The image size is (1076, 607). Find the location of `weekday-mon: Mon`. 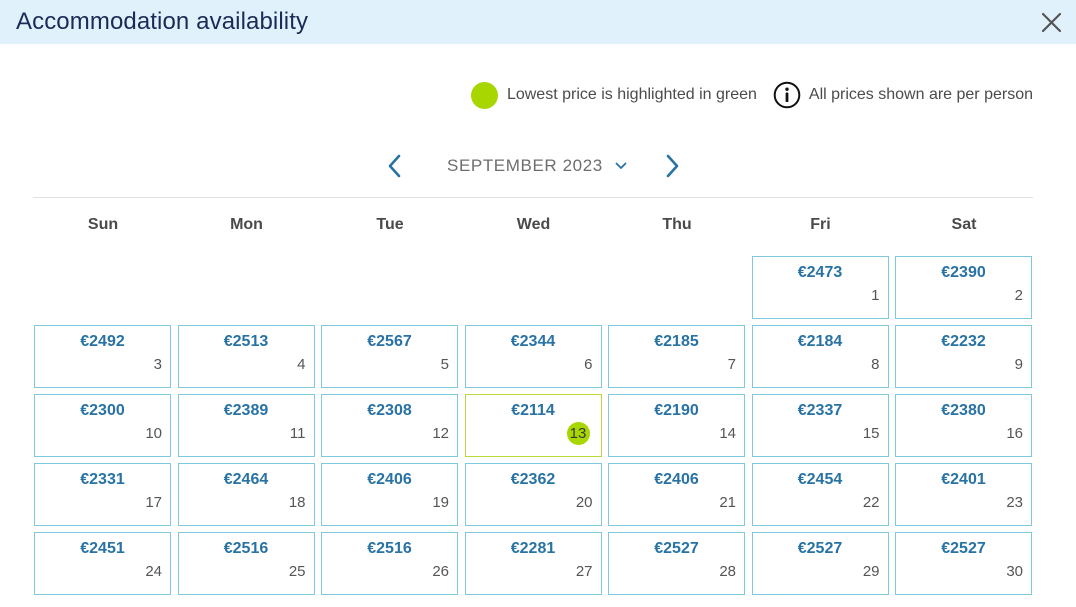

weekday-mon: Mon is located at coordinates (246, 224).